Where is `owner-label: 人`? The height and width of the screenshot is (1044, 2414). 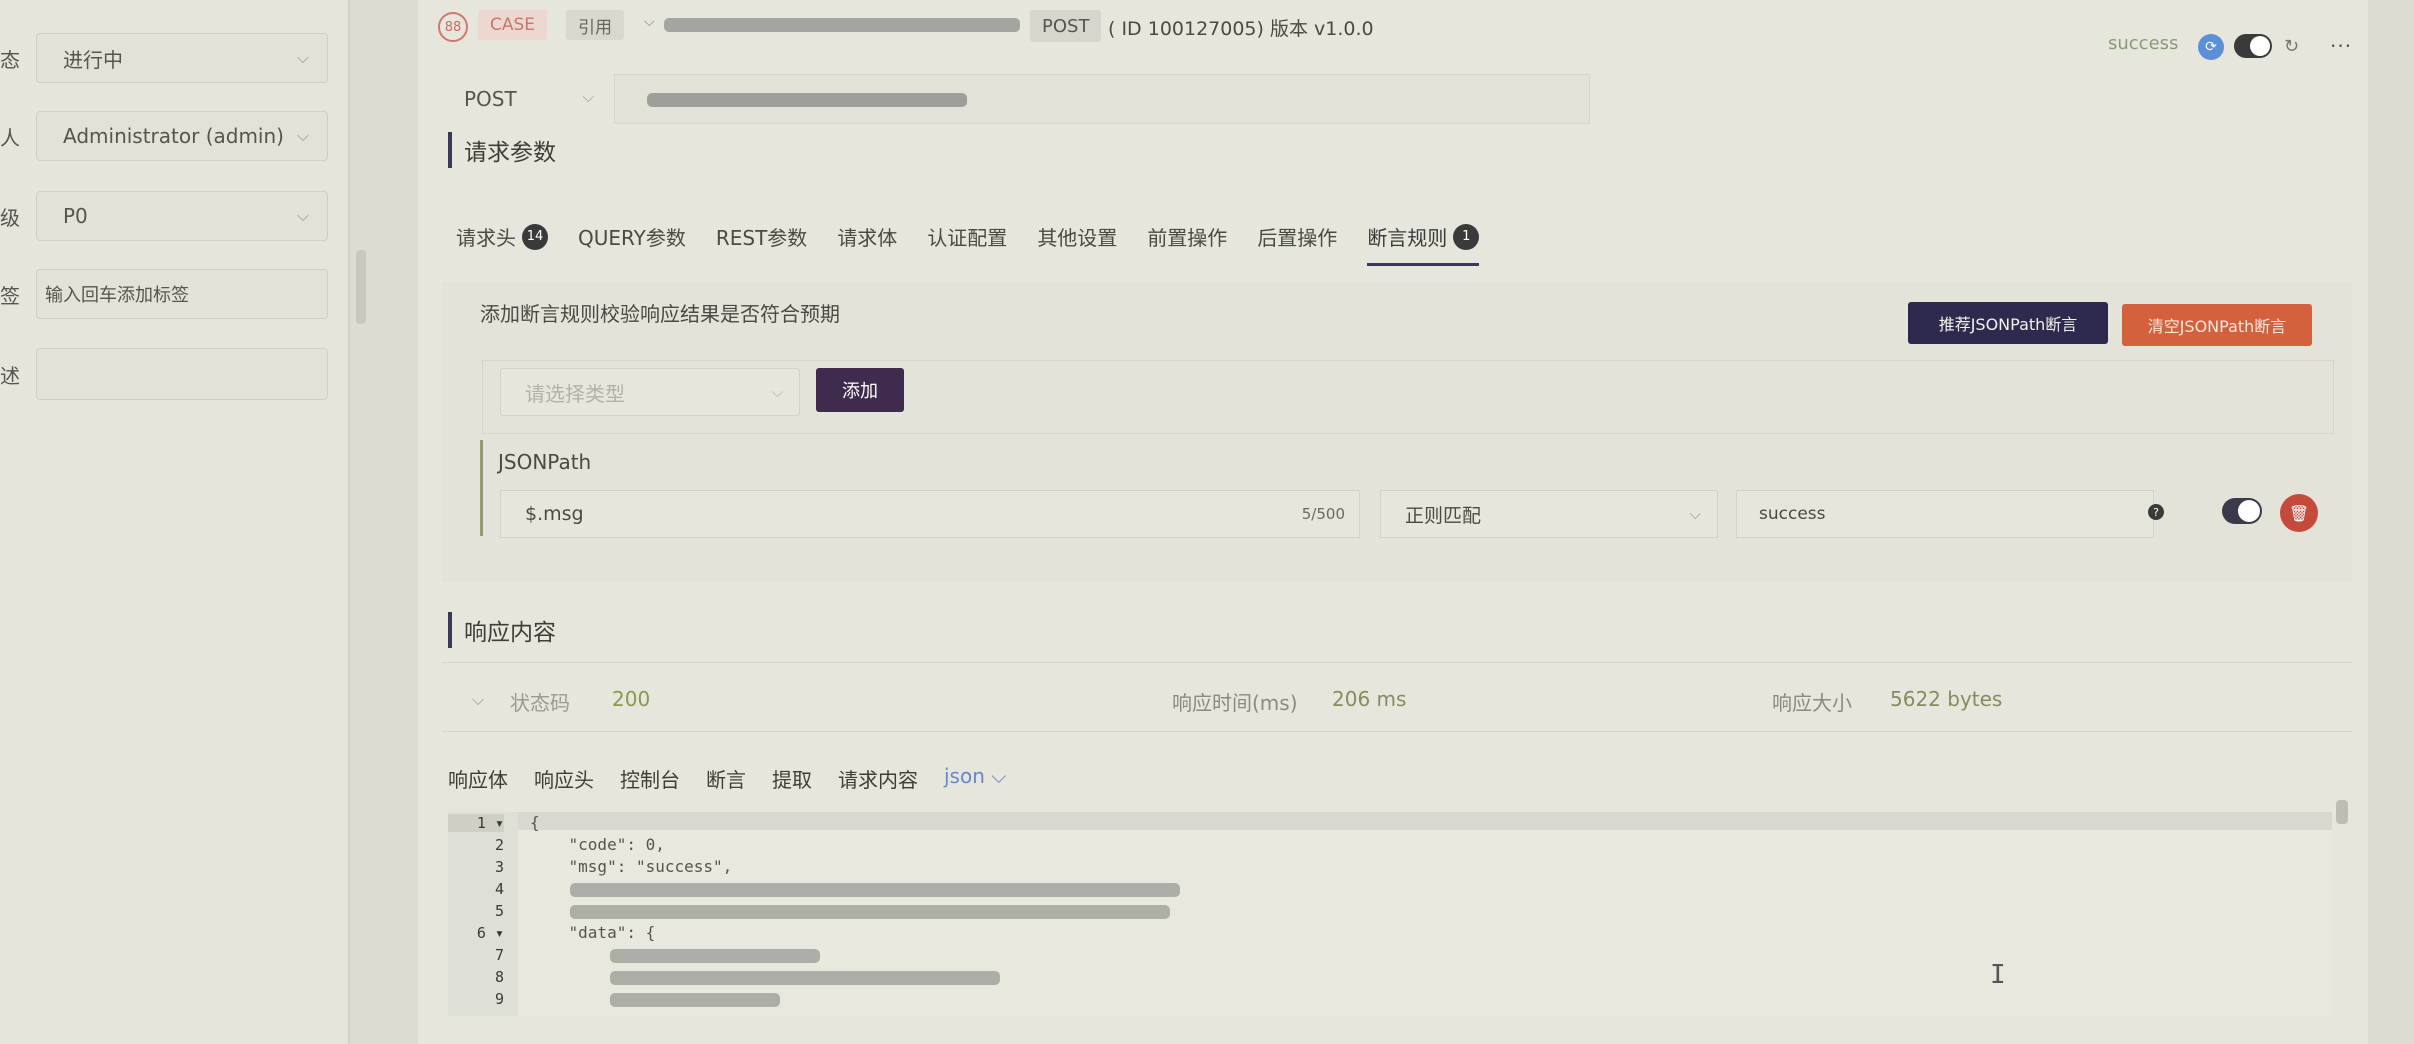
owner-label: 人 is located at coordinates (10, 137).